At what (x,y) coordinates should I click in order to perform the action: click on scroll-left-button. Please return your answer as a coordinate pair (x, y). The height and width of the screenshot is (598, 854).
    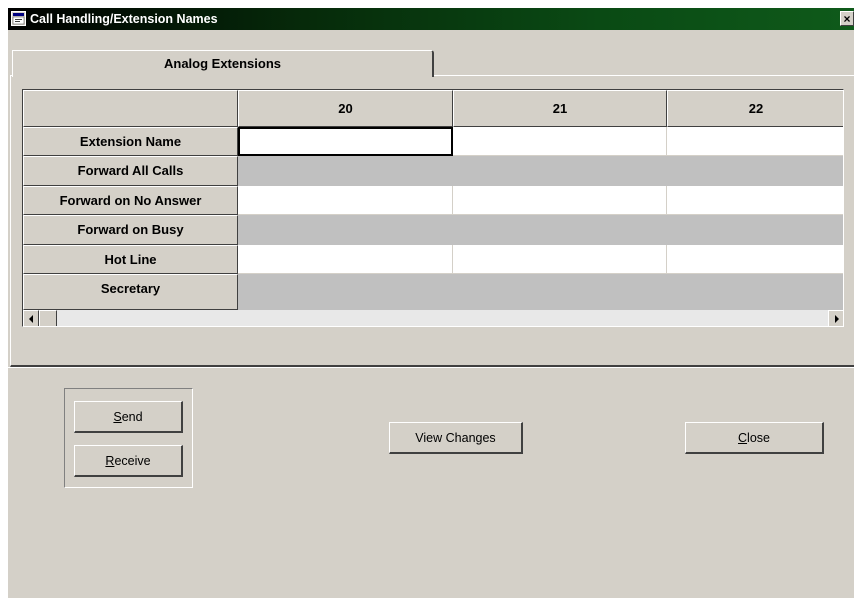
    Looking at the image, I should click on (31, 318).